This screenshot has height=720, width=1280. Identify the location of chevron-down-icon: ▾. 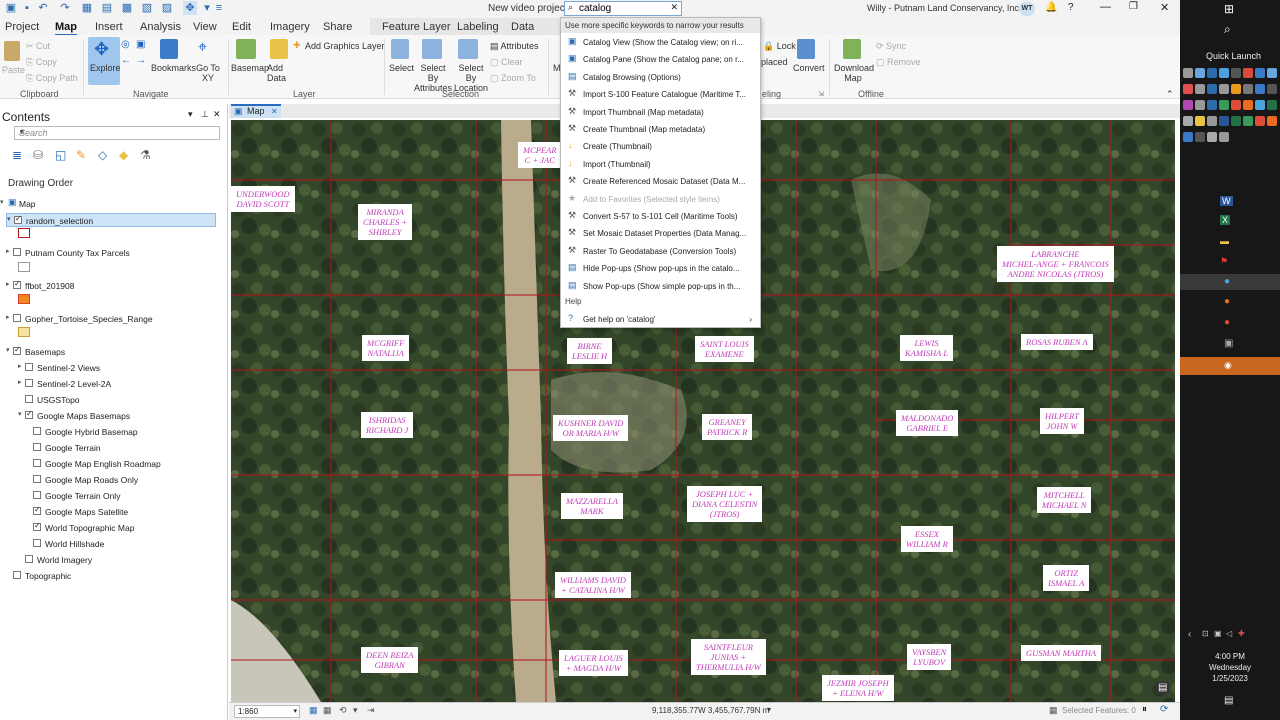
(769, 709).